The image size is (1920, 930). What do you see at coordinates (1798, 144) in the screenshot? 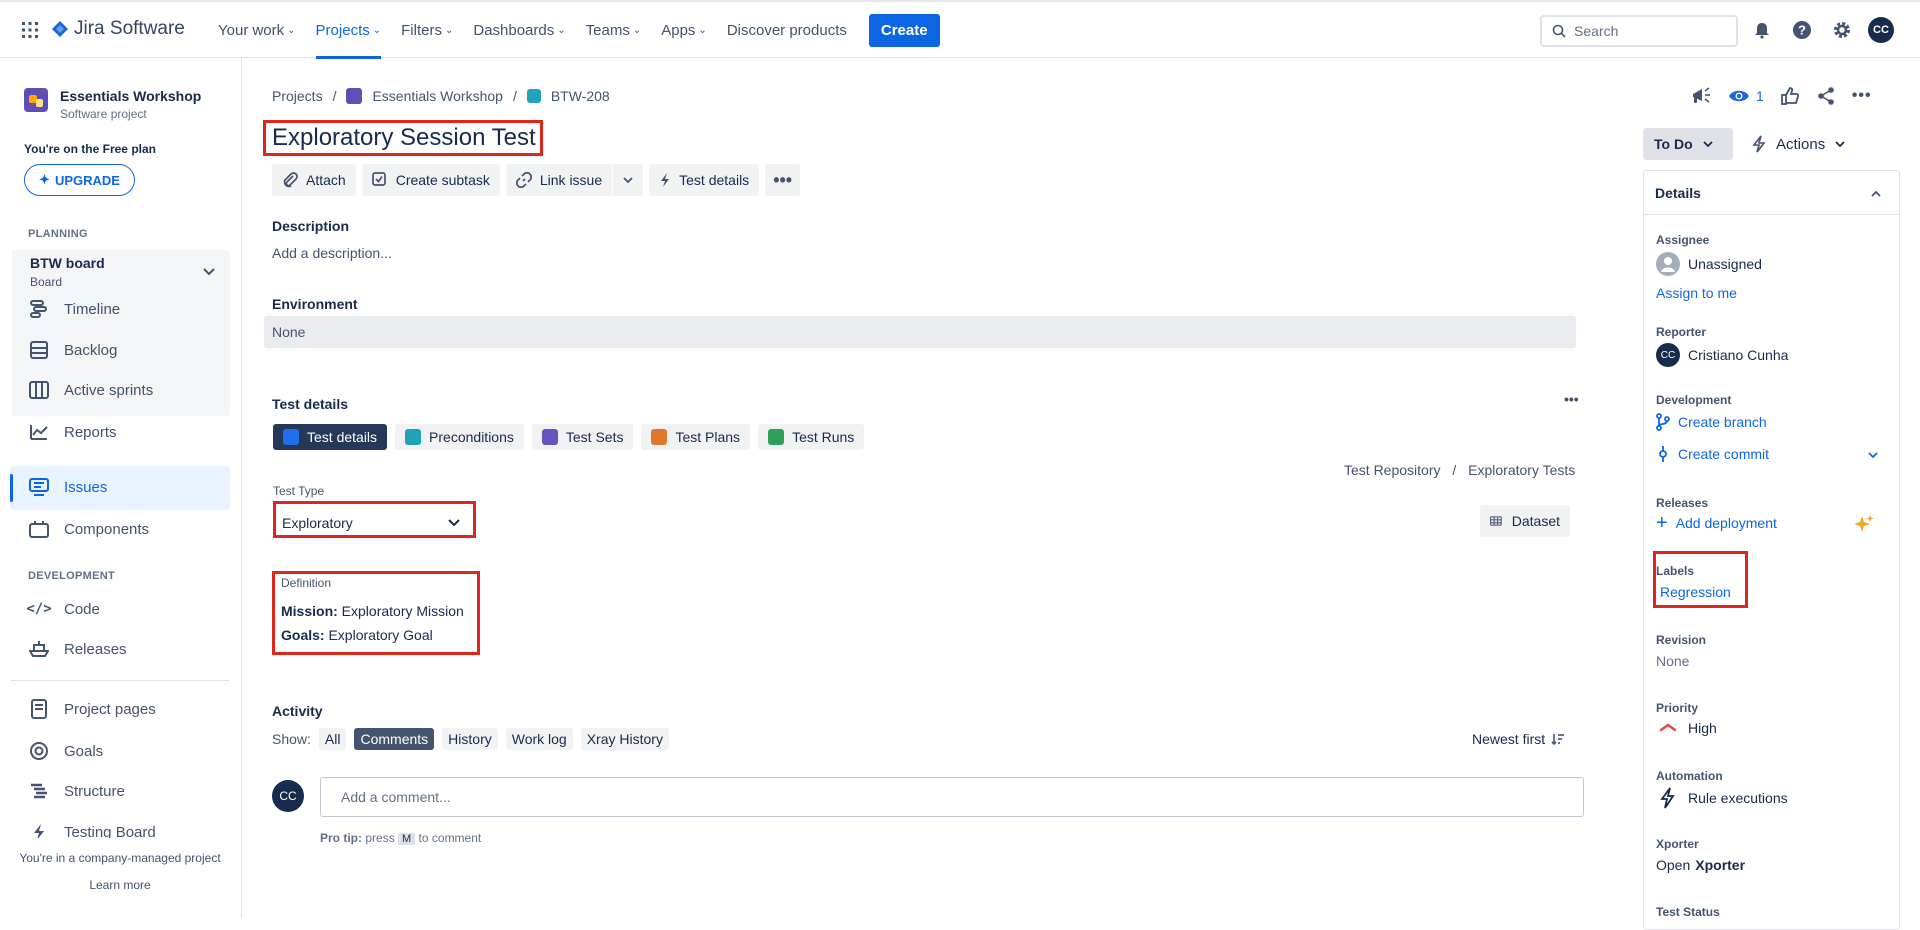
I see `actions-button: Actions` at bounding box center [1798, 144].